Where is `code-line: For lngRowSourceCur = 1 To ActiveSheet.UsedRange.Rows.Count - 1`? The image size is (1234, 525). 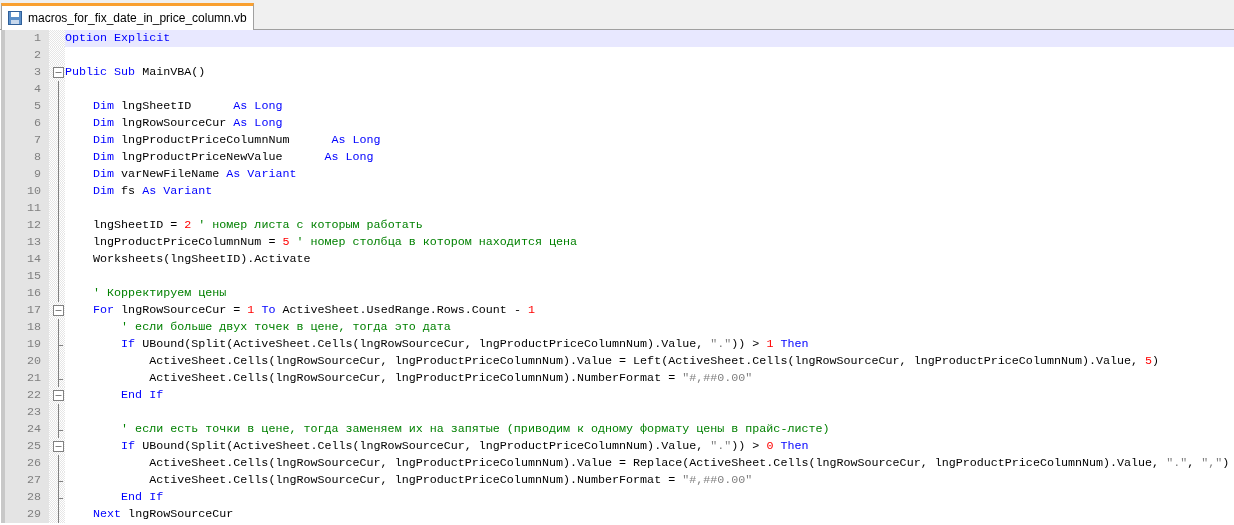 code-line: For lngRowSourceCur = 1 To ActiveSheet.UsedRange.Rows.Count - 1 is located at coordinates (314, 310).